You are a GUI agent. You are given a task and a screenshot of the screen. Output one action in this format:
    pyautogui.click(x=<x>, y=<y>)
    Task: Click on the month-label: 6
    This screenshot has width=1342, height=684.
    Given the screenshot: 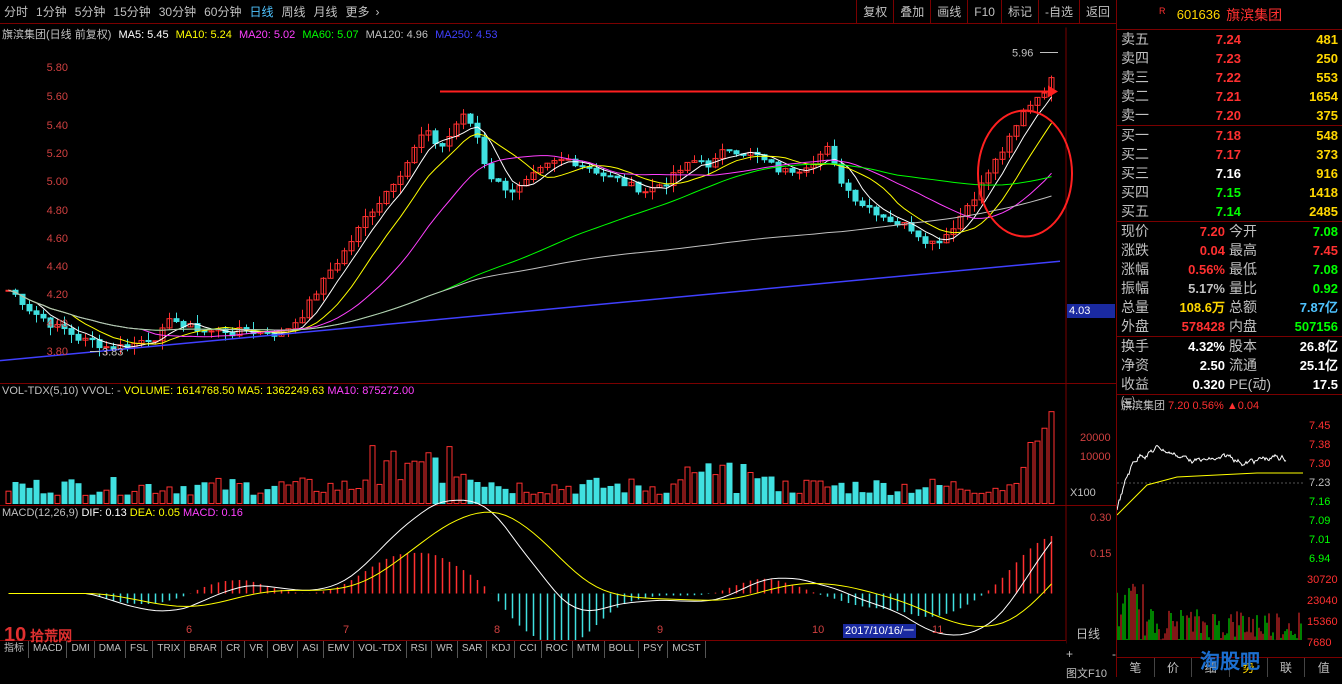 What is the action you would take?
    pyautogui.click(x=189, y=630)
    